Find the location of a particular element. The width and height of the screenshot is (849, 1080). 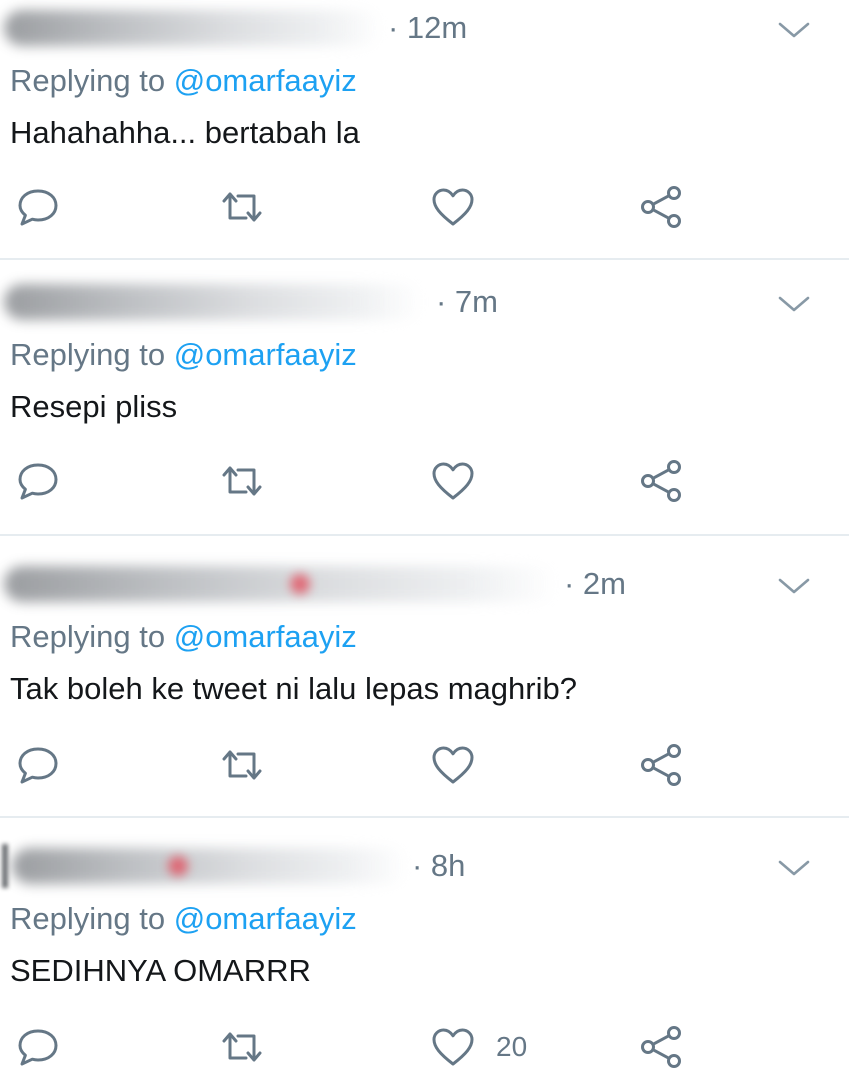

tweet-actions: 20 is located at coordinates (424, 1047).